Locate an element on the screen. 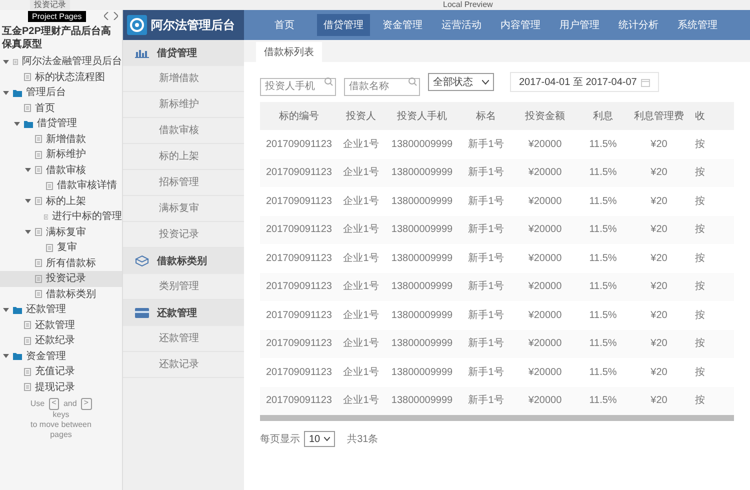 The image size is (750, 490). sidebar-group-title: 还款管理 is located at coordinates (177, 313).